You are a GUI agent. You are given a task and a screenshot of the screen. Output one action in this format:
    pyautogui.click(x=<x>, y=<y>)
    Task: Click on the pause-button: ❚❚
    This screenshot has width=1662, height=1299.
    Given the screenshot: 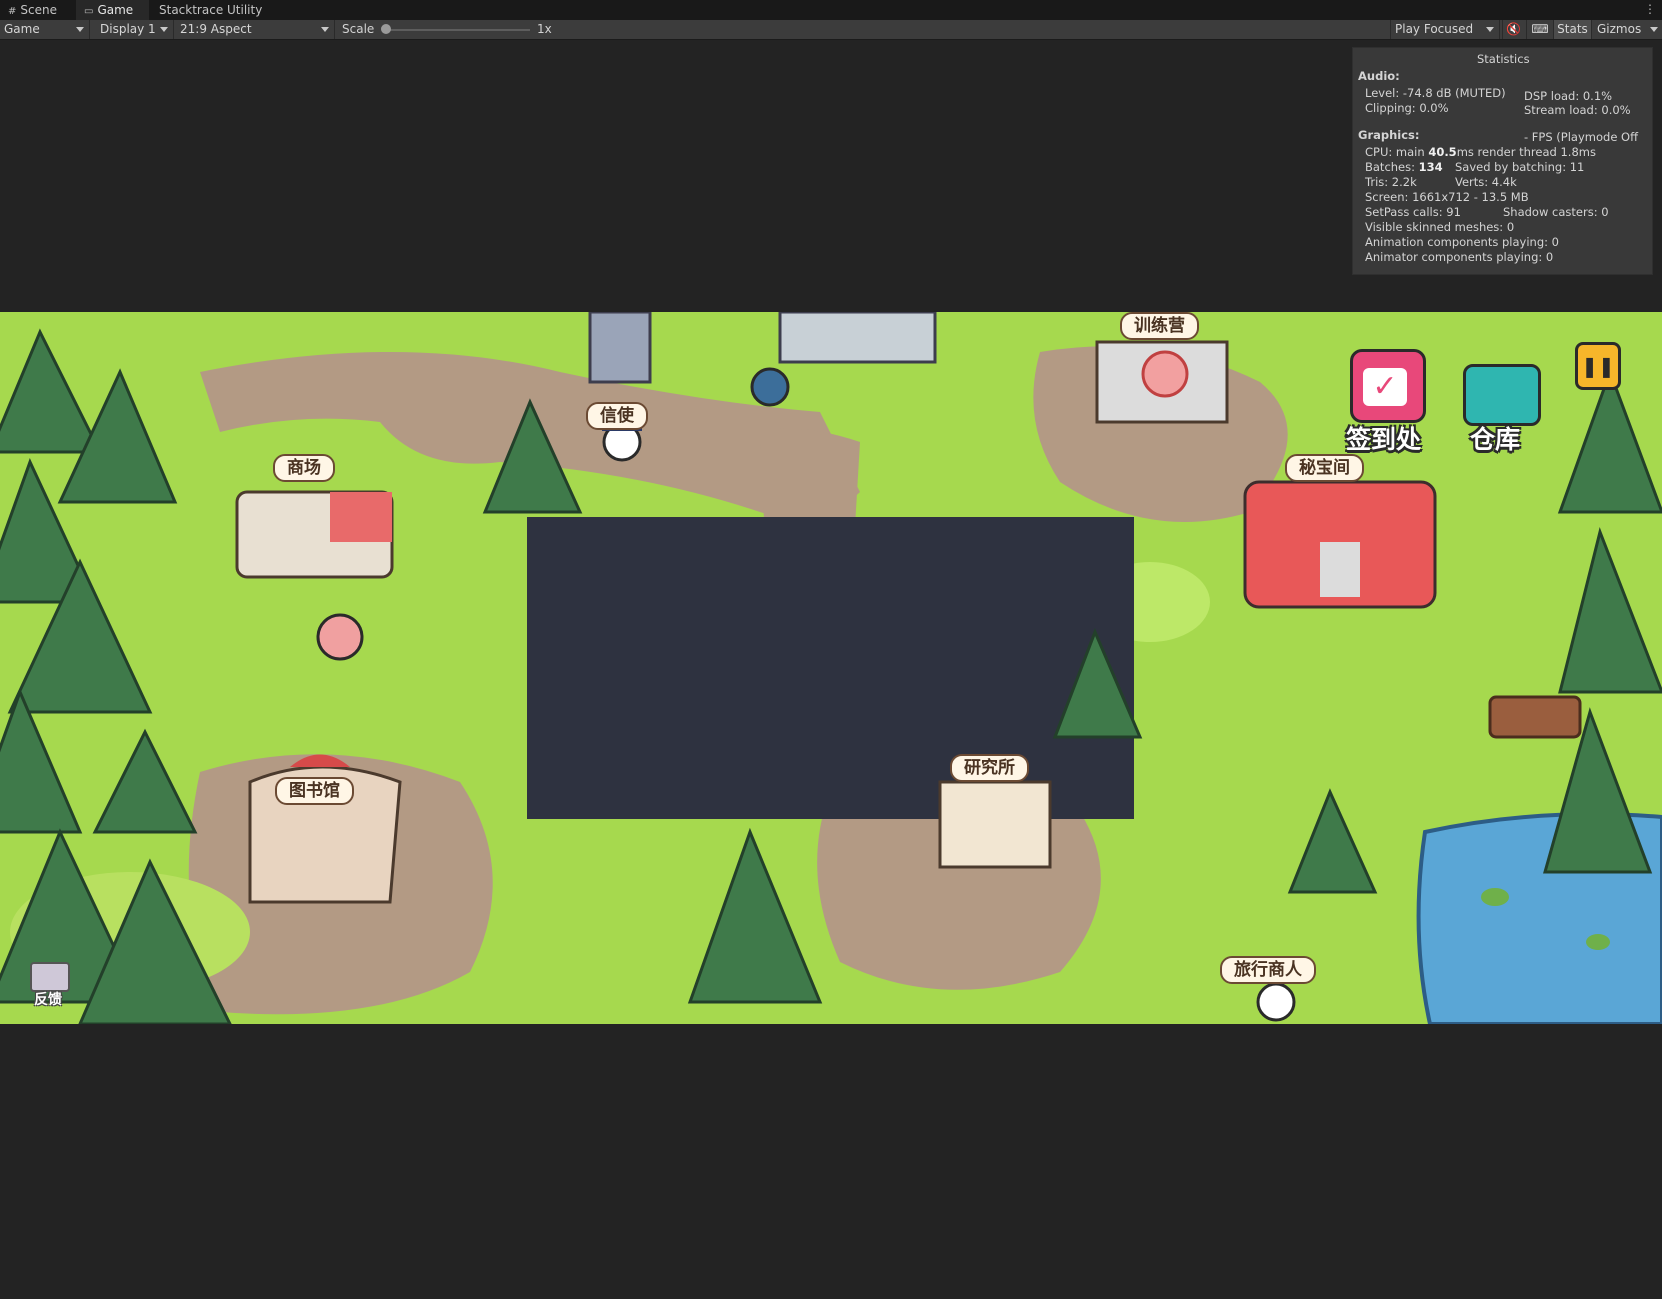 What is the action you would take?
    pyautogui.click(x=1598, y=366)
    